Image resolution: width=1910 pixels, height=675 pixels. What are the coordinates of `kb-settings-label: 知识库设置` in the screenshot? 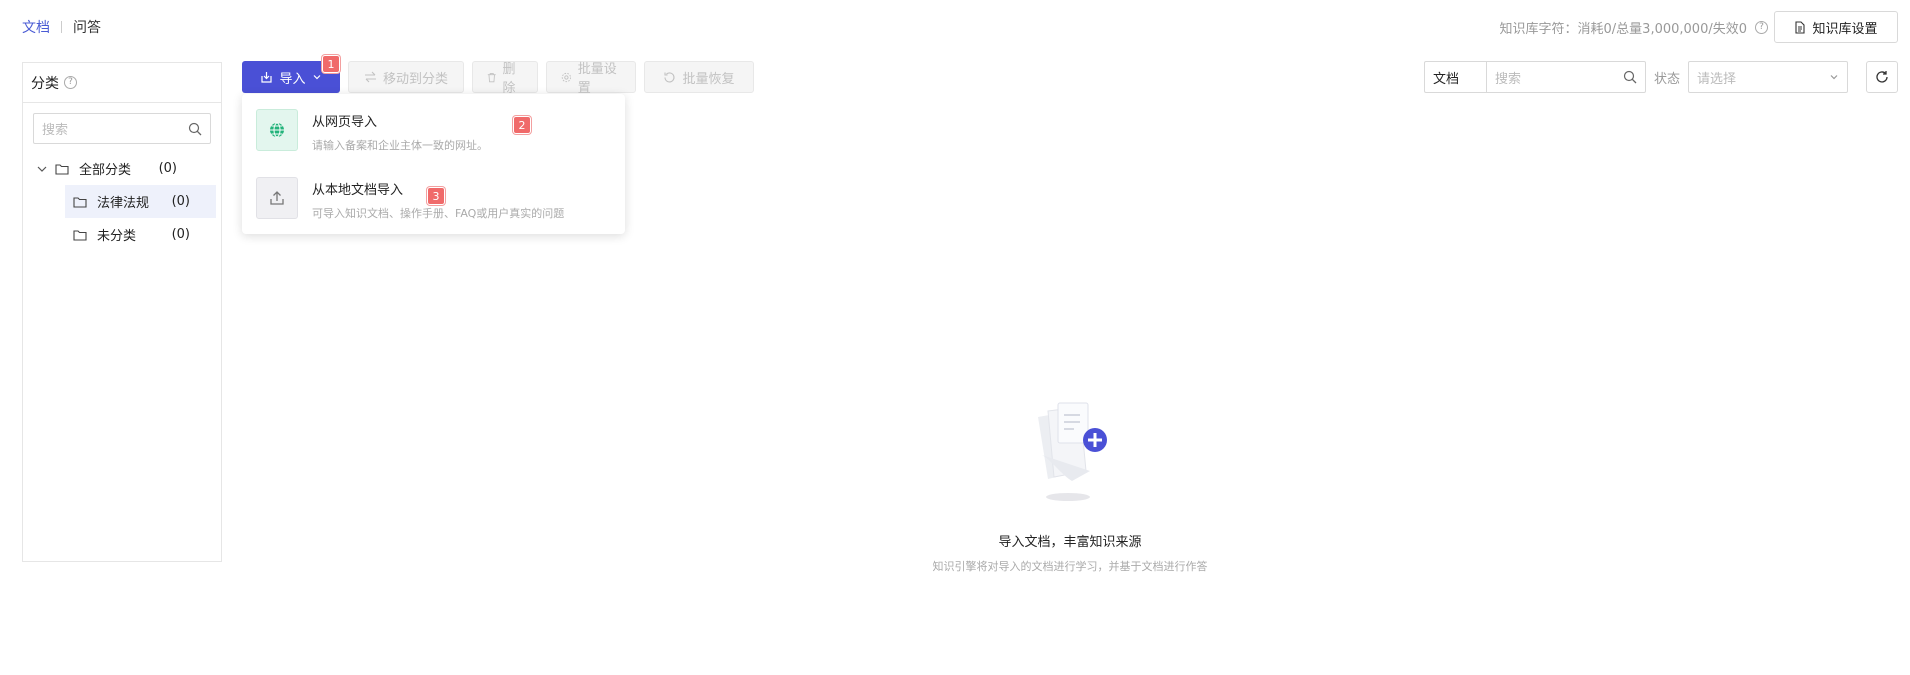 It's located at (1845, 29).